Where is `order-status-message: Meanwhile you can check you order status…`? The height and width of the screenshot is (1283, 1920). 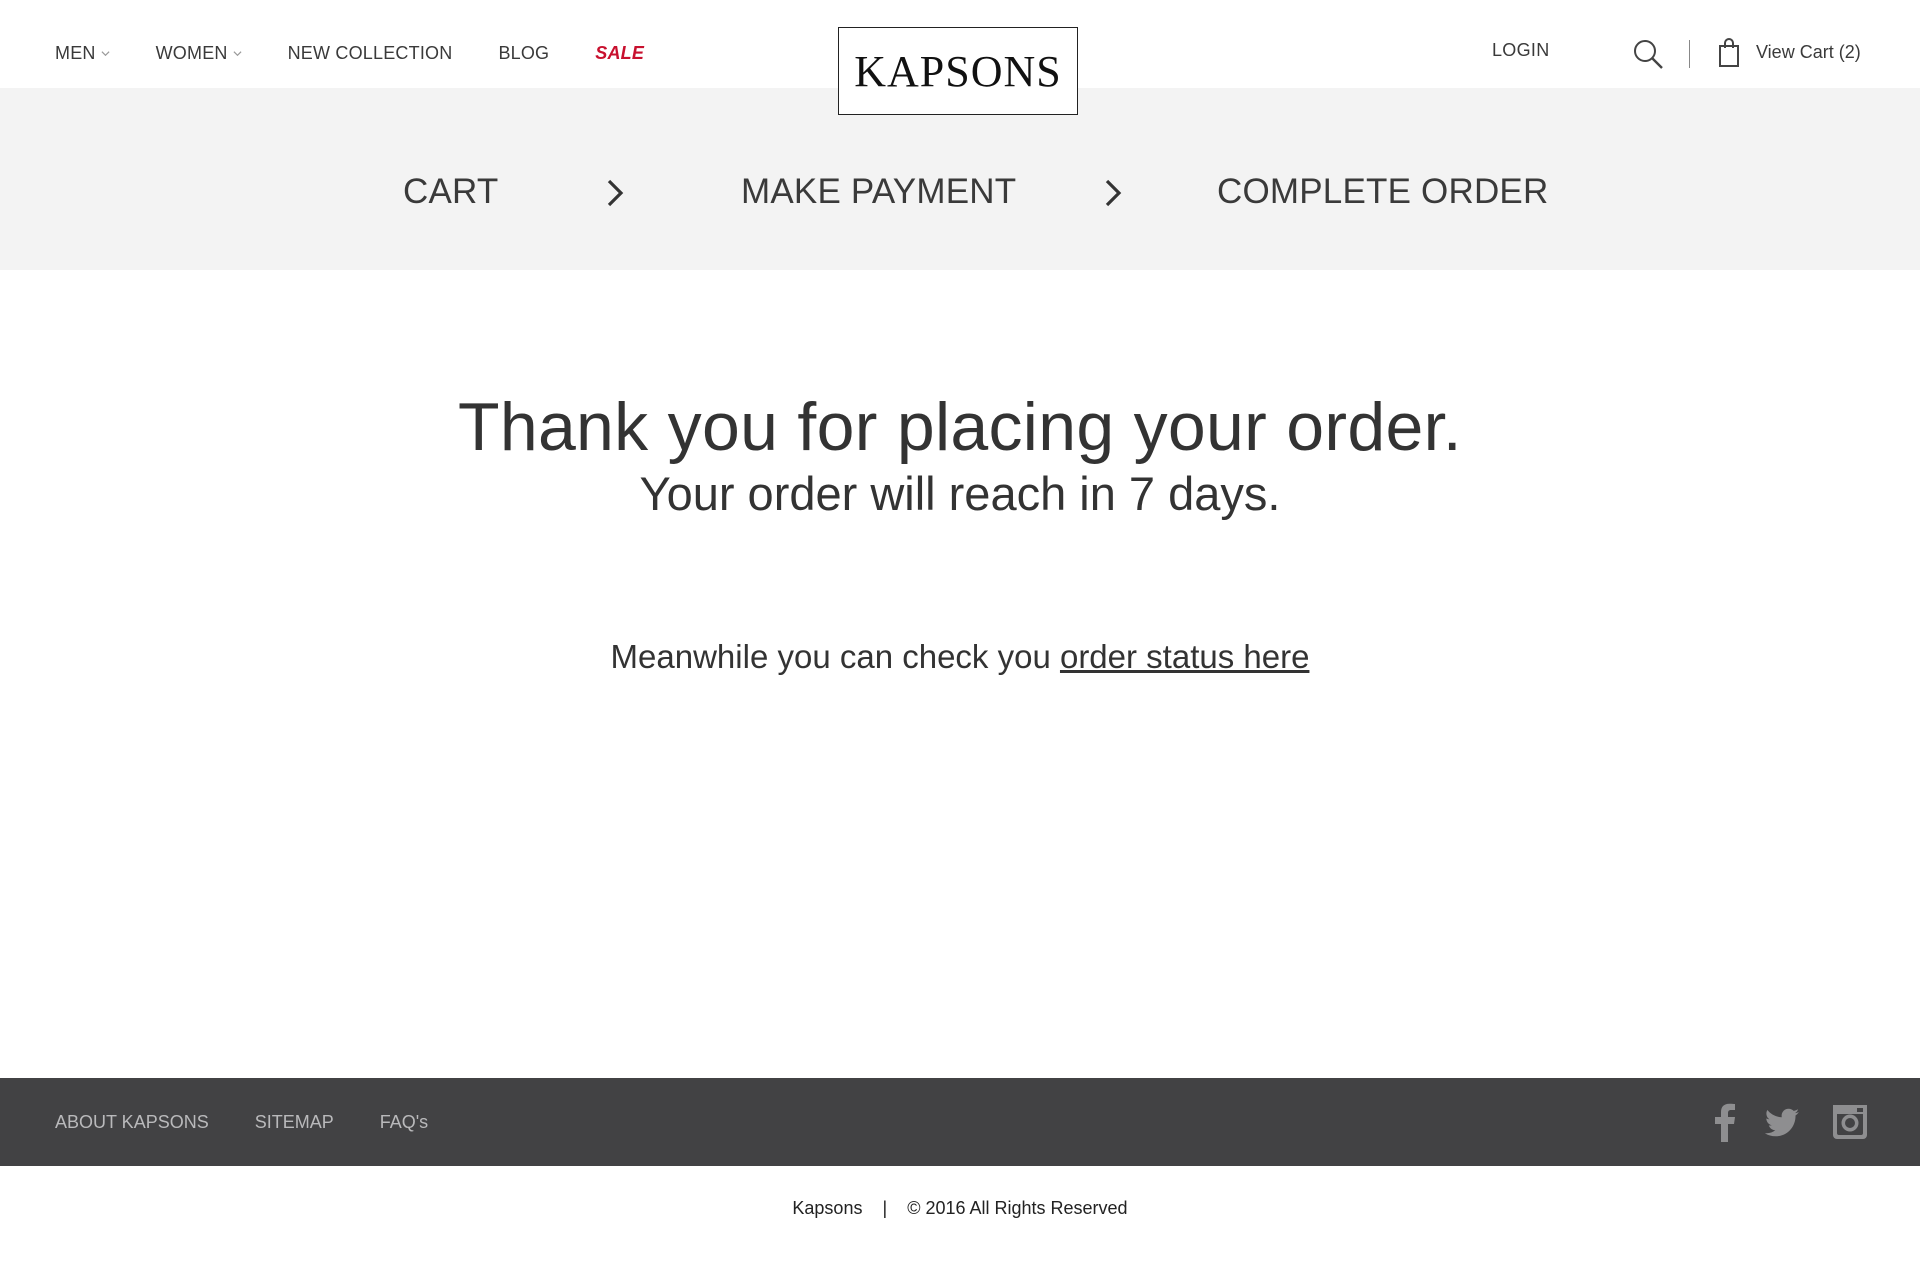
order-status-message: Meanwhile you can check you order status… is located at coordinates (960, 657).